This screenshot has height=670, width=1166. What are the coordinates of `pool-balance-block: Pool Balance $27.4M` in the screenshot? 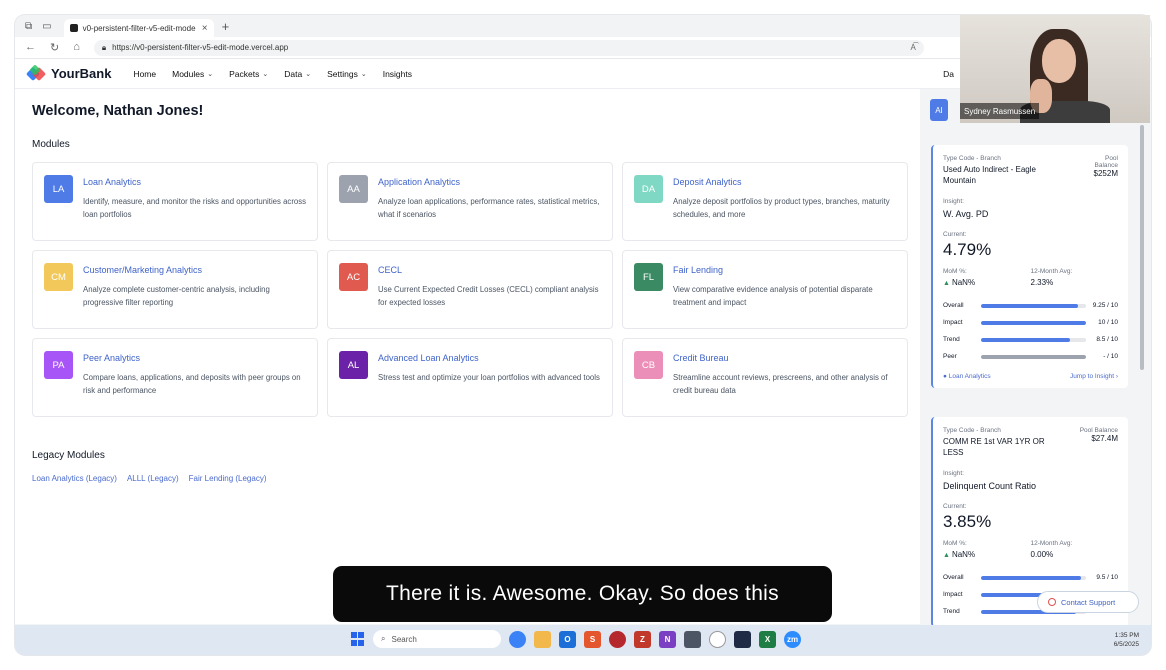 It's located at (1099, 442).